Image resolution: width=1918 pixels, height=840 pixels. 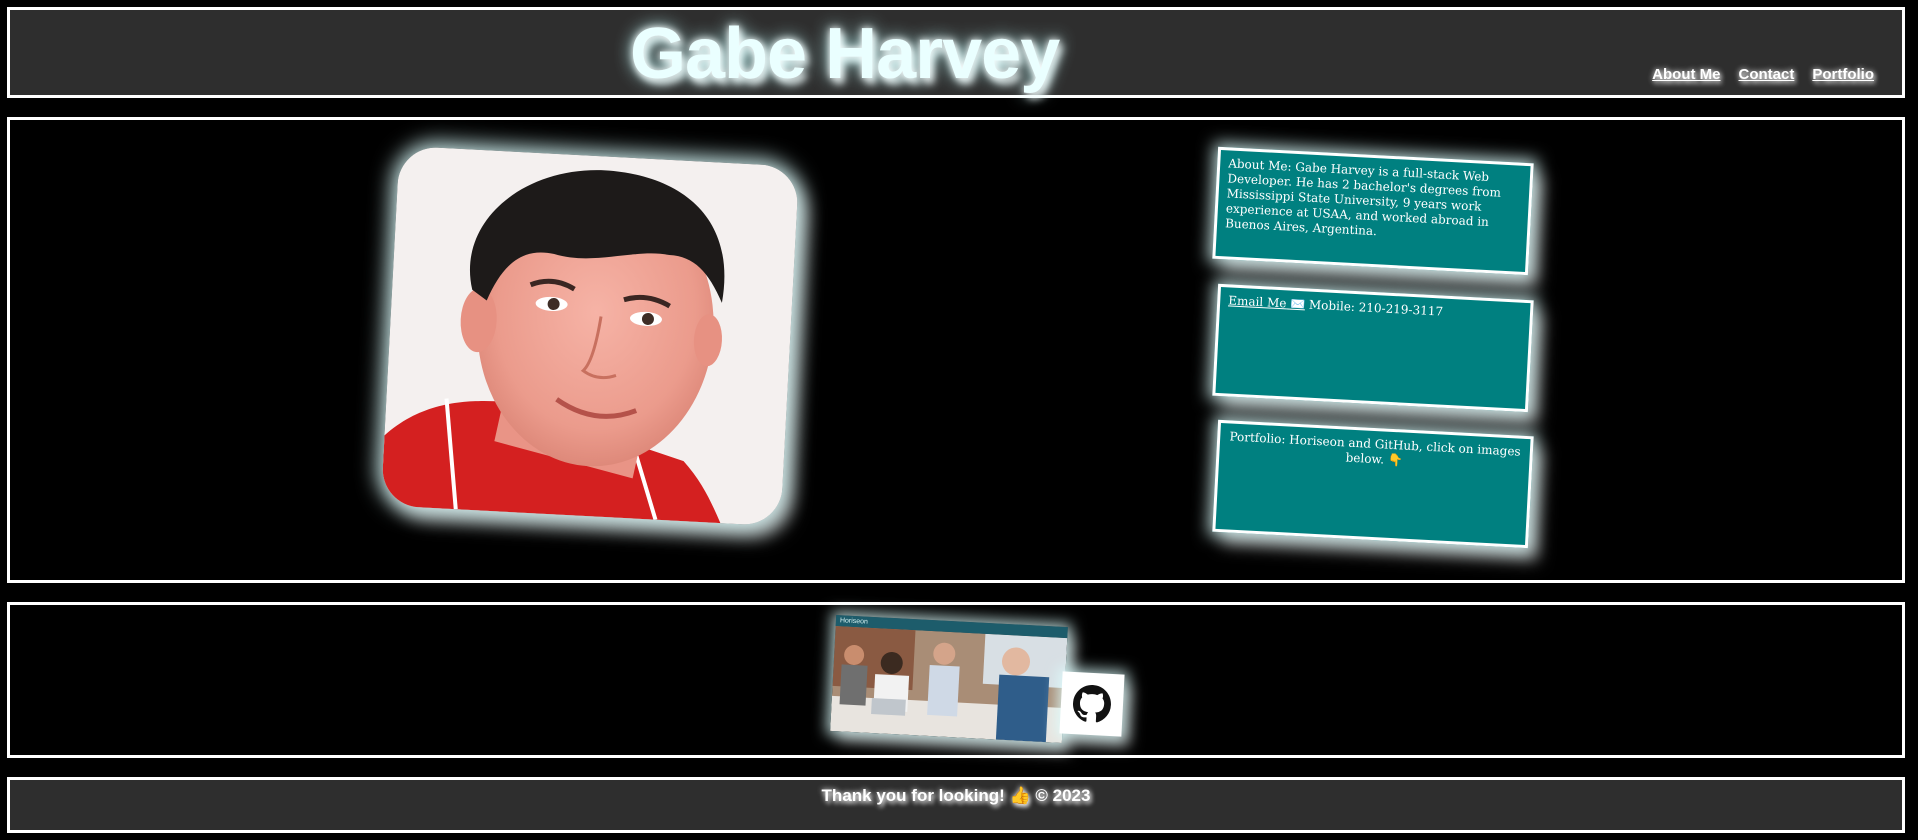 What do you see at coordinates (845, 54) in the screenshot?
I see `site-title: Gabe Harvey` at bounding box center [845, 54].